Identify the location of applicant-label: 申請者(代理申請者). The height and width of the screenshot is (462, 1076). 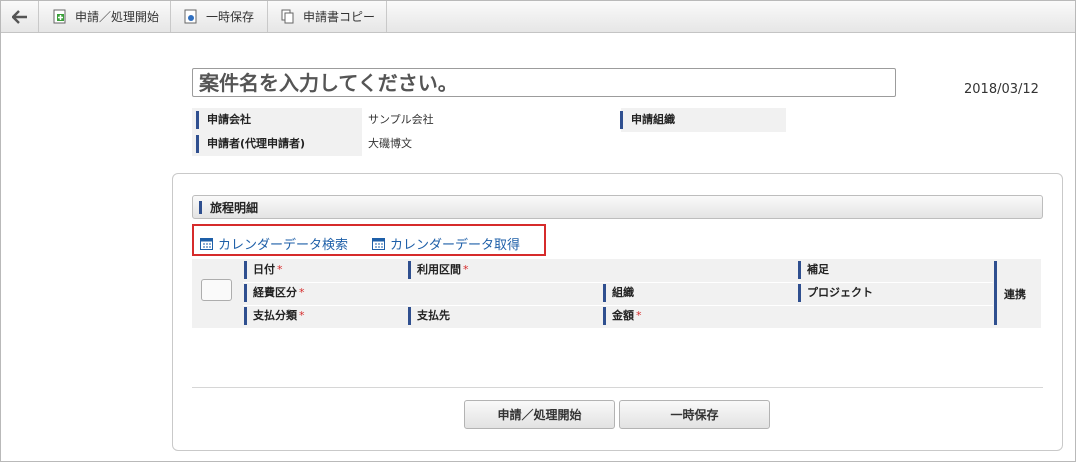
(250, 144).